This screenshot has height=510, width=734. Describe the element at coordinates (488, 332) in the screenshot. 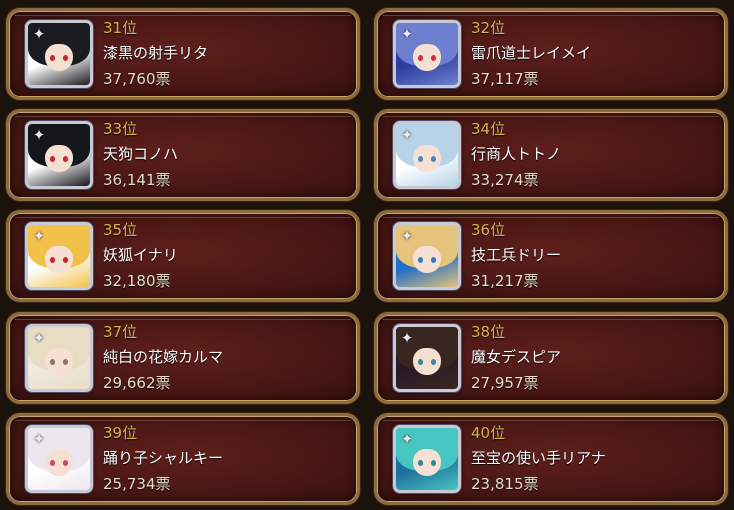

I see `rank-label: 38位` at that location.